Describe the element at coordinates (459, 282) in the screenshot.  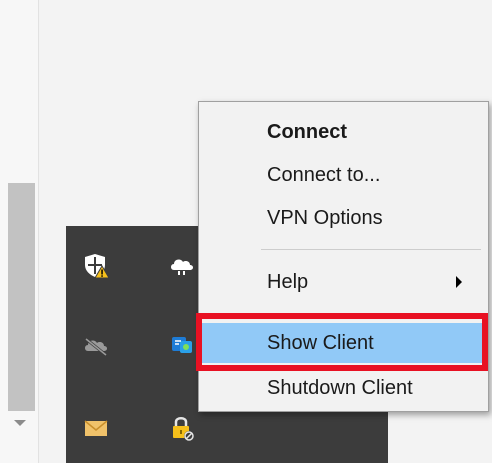
I see `submenu-arrow-icon` at that location.